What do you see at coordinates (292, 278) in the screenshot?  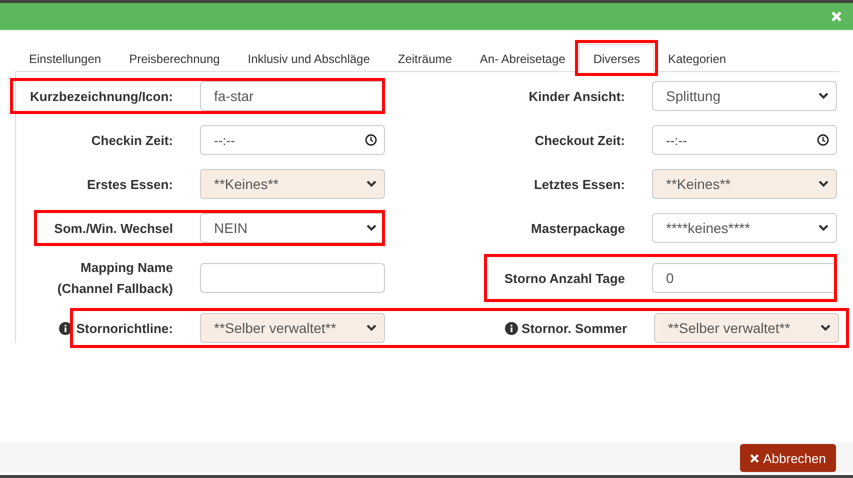 I see `text-field` at bounding box center [292, 278].